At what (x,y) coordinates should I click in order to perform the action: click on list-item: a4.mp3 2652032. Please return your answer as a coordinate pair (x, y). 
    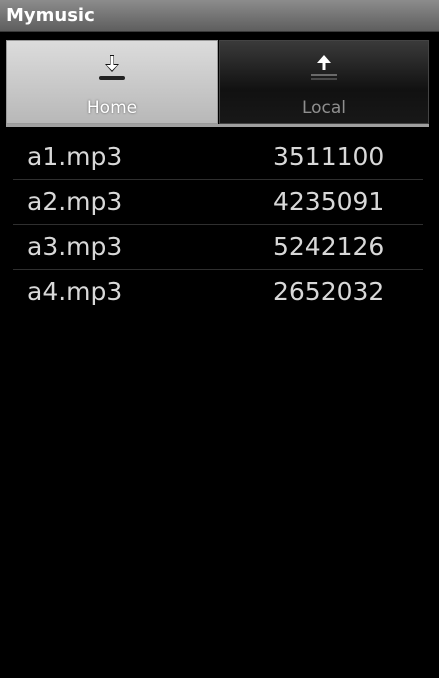
    Looking at the image, I should click on (218, 292).